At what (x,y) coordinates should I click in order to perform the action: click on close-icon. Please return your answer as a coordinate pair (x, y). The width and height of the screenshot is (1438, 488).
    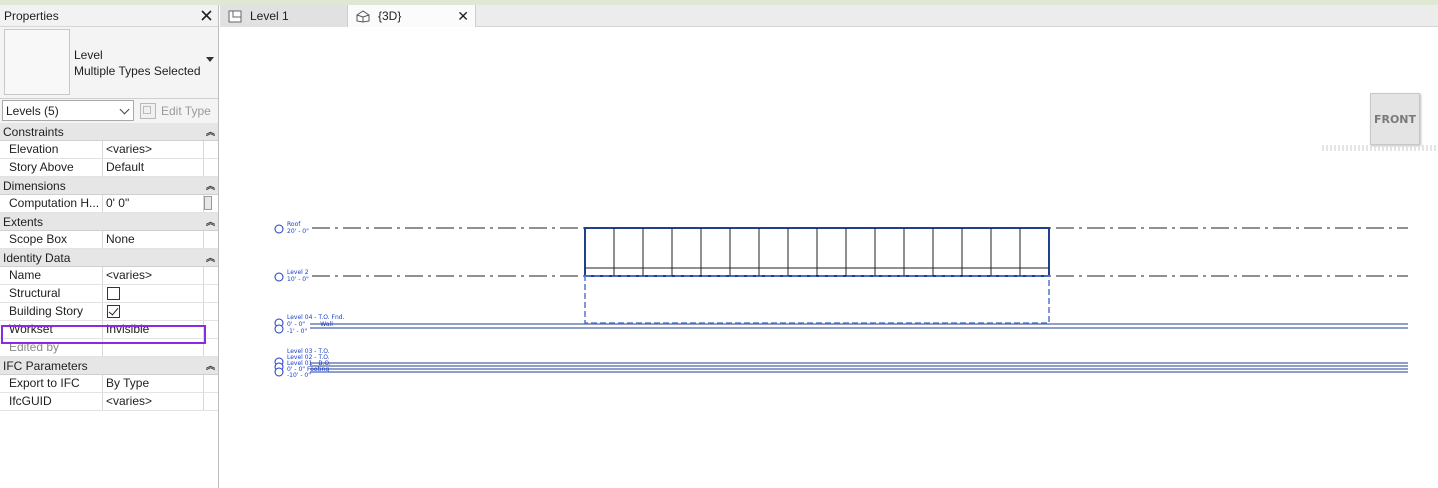
    Looking at the image, I should click on (206, 16).